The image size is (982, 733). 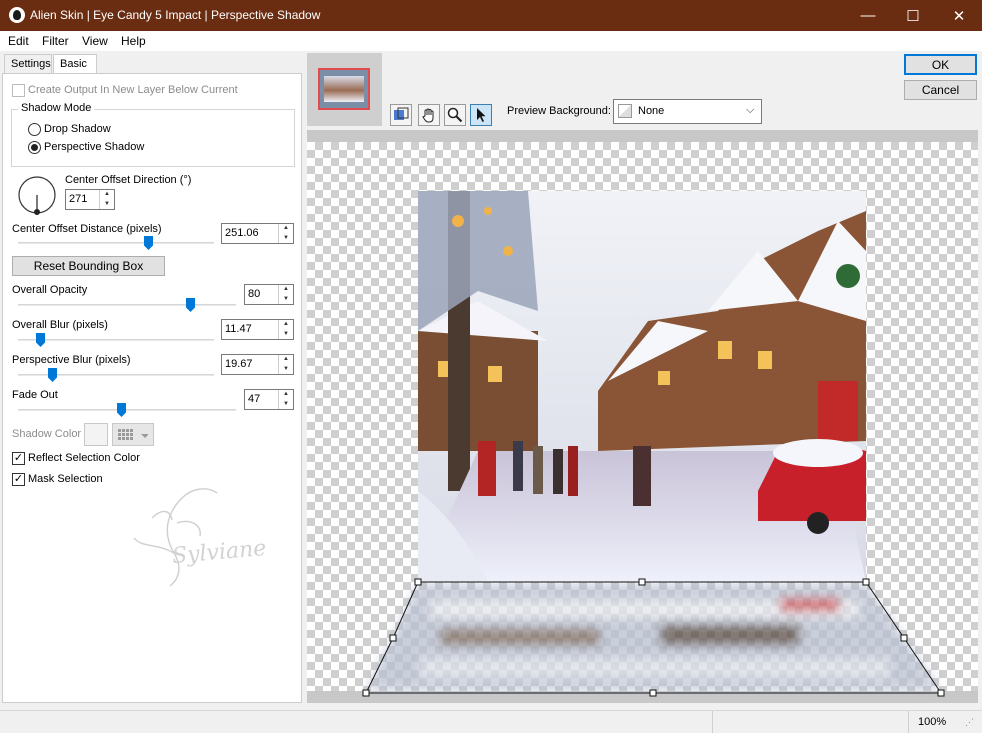 I want to click on handle-bottom-left, so click(x=366, y=693).